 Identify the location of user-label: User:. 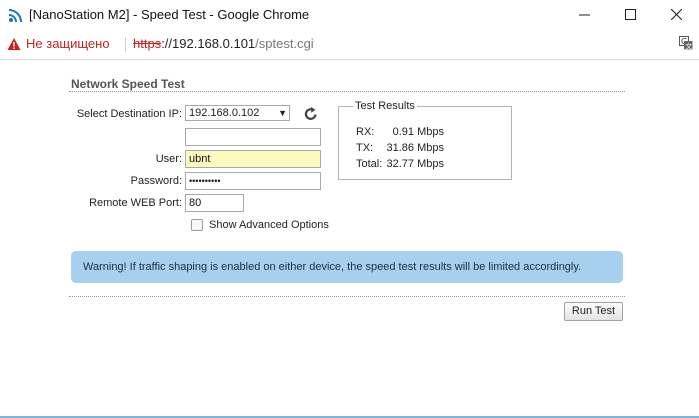
(168, 159).